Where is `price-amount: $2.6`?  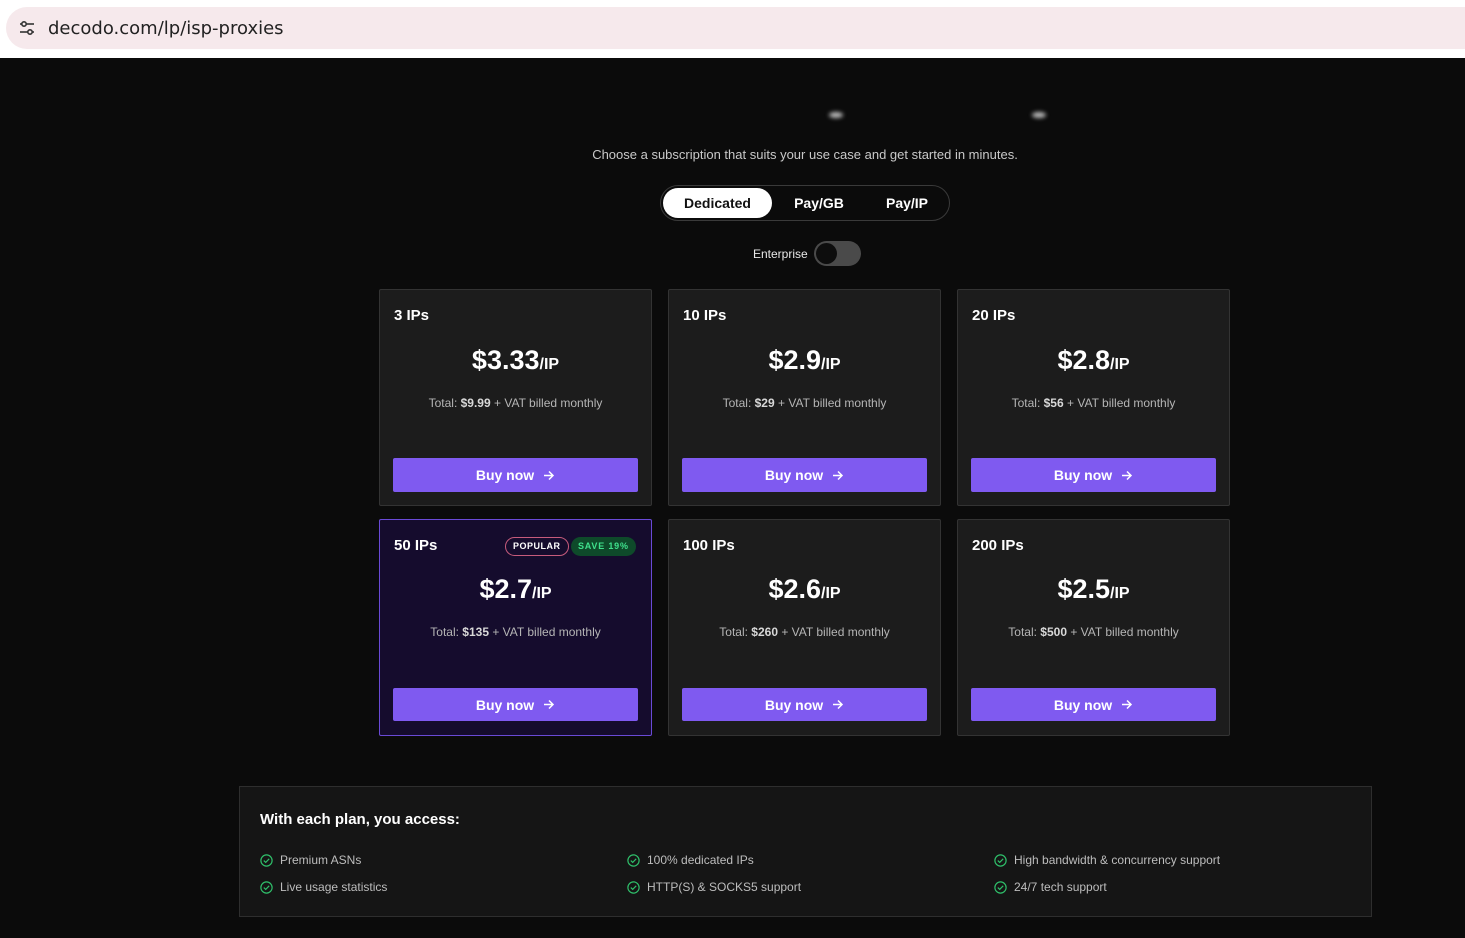
price-amount: $2.6 is located at coordinates (794, 589).